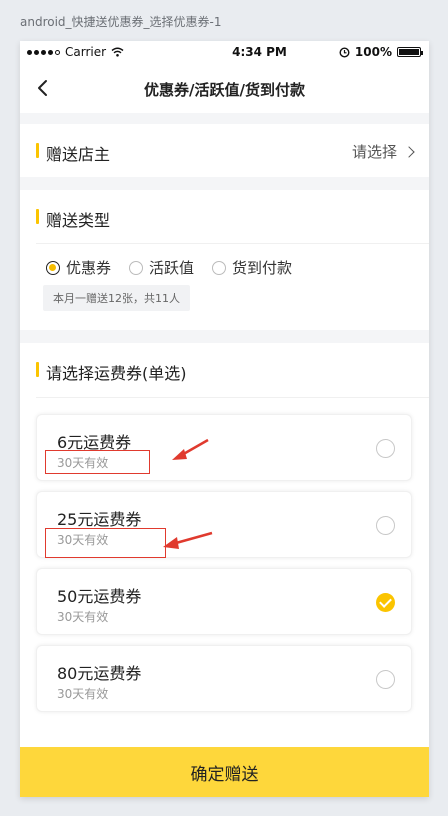  I want to click on coupon-name: 50元运费券, so click(99, 596).